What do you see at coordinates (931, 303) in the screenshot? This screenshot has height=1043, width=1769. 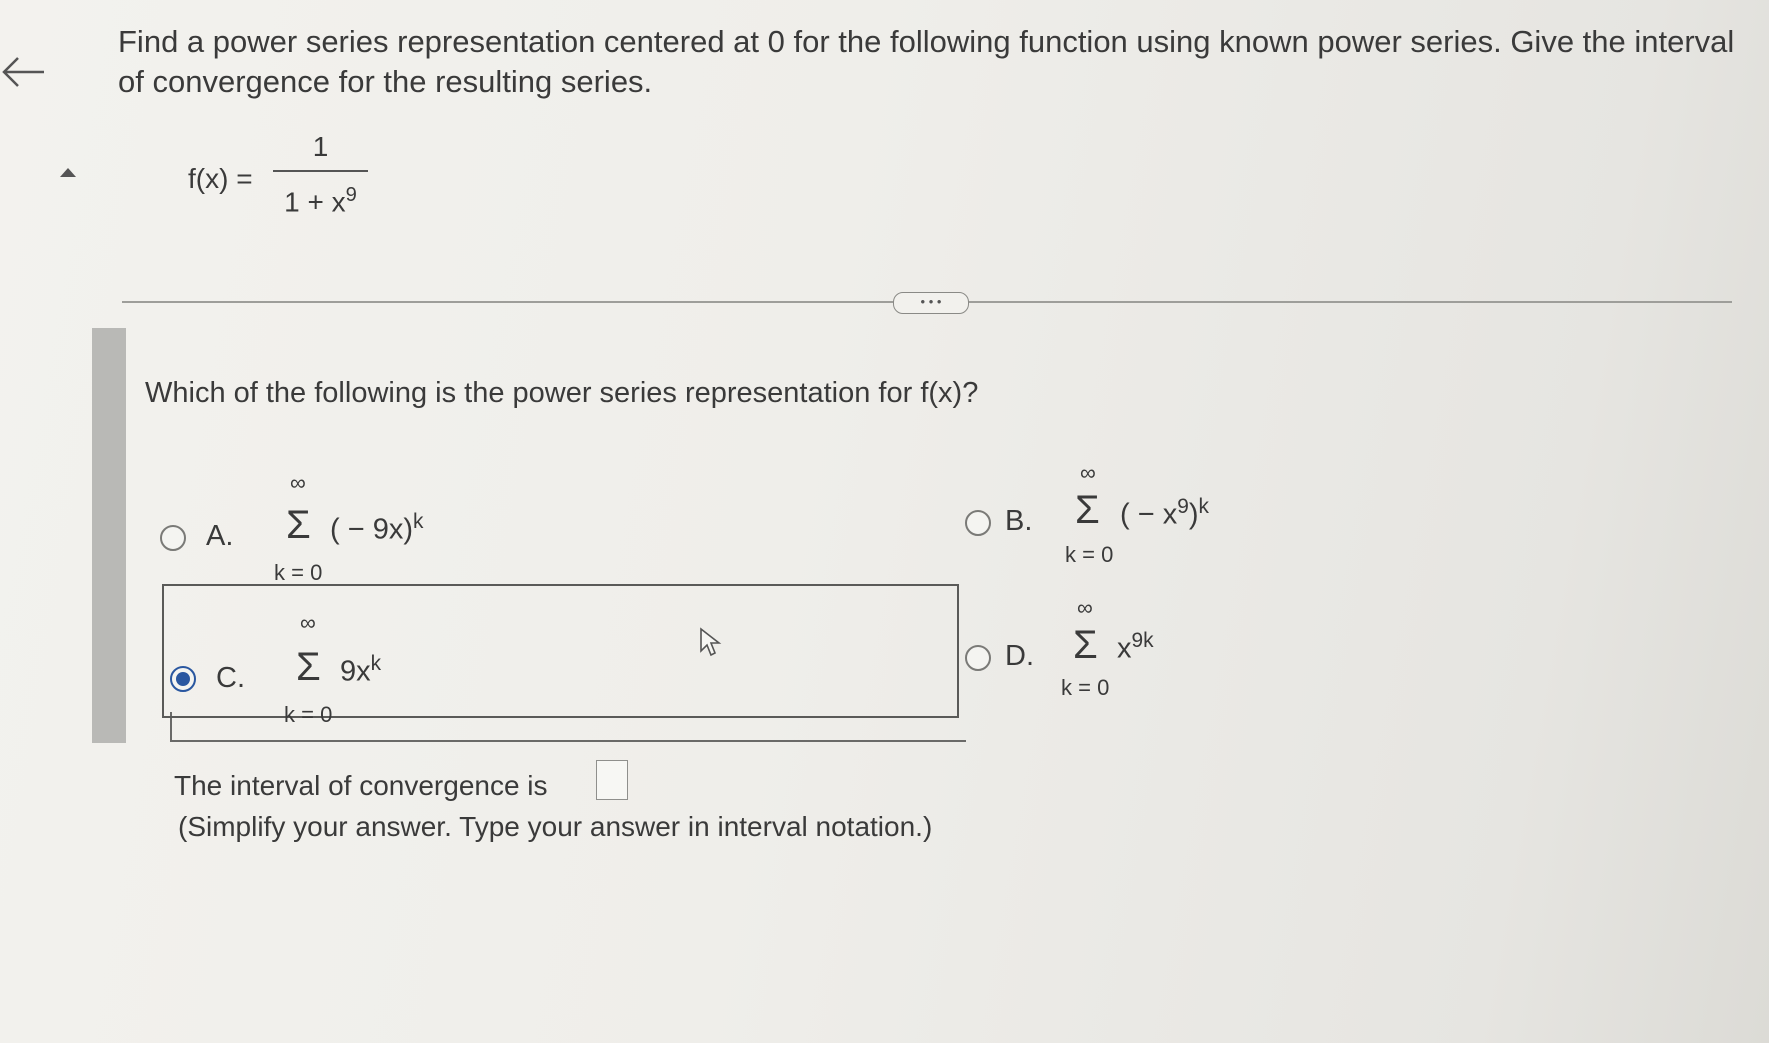 I see `more-button: • • •` at bounding box center [931, 303].